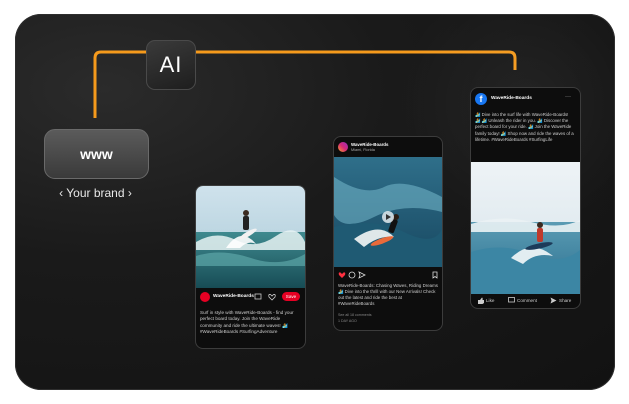  Describe the element at coordinates (363, 150) in the screenshot. I see `instagram-location: Miami, Florida` at that location.